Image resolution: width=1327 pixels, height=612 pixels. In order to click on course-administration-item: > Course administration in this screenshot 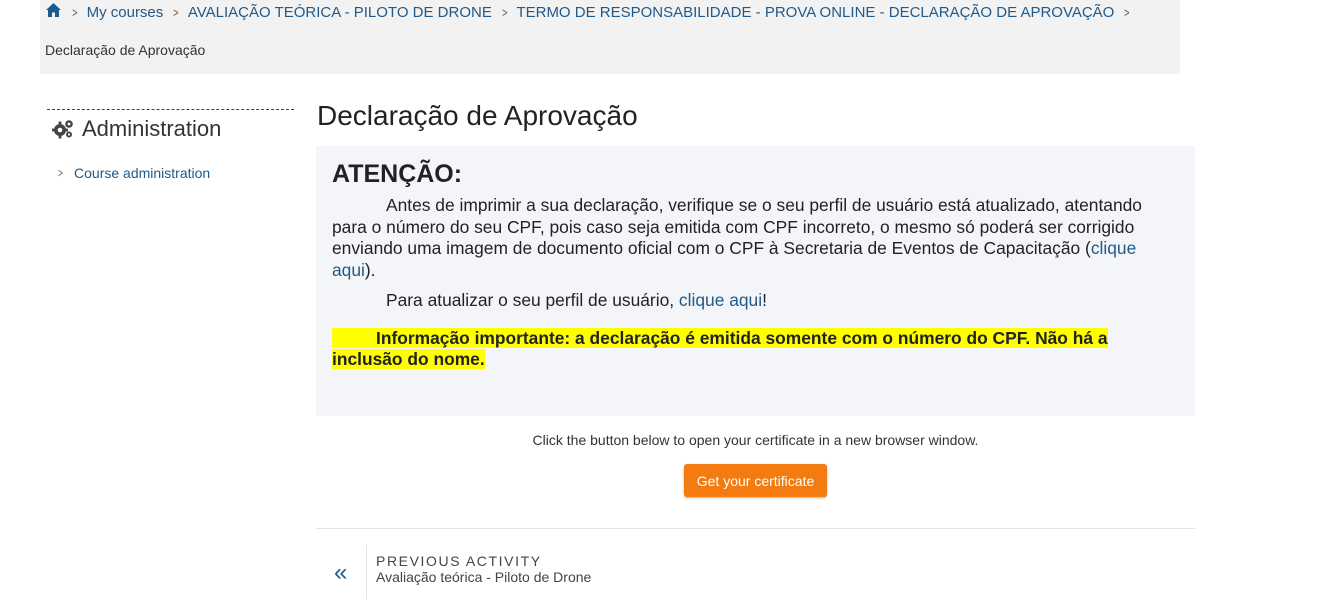, I will do `click(175, 173)`.